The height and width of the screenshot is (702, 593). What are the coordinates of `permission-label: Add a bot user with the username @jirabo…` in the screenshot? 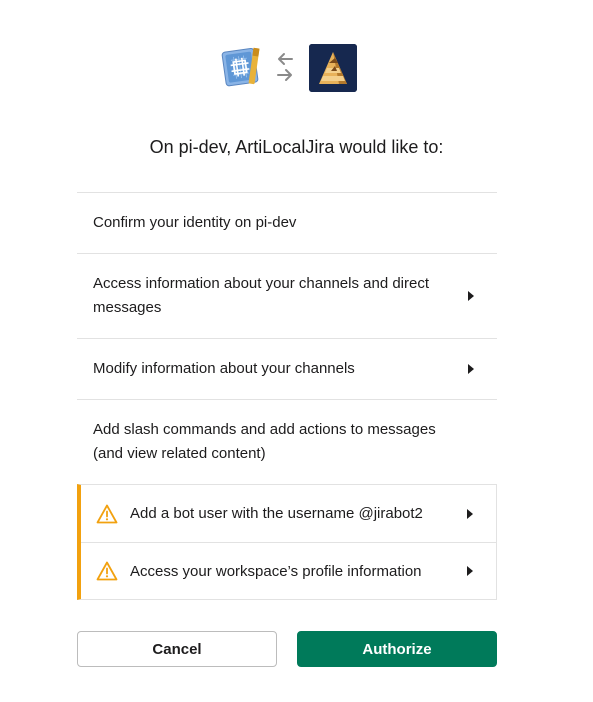 It's located at (276, 513).